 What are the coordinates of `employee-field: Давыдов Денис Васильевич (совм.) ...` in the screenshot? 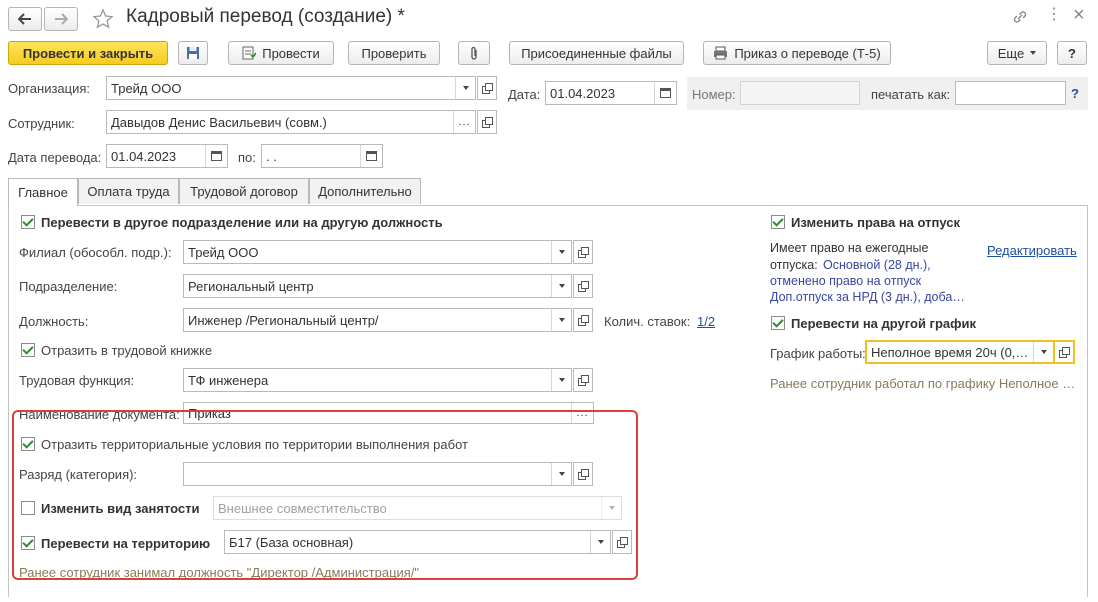 It's located at (291, 122).